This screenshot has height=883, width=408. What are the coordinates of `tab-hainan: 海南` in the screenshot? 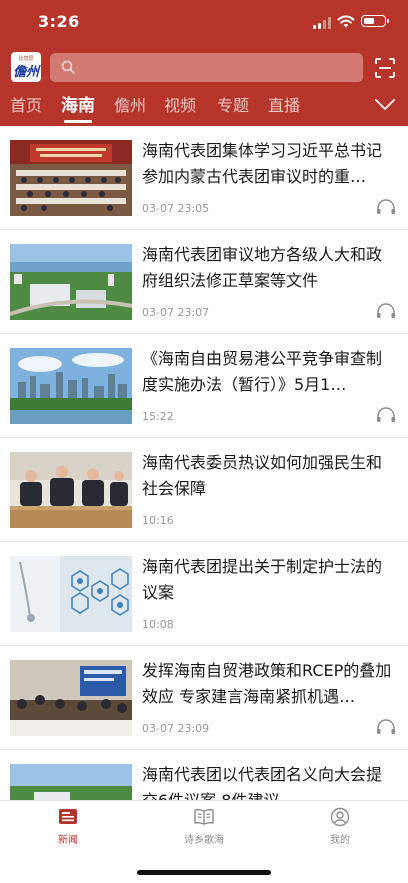 It's located at (78, 107).